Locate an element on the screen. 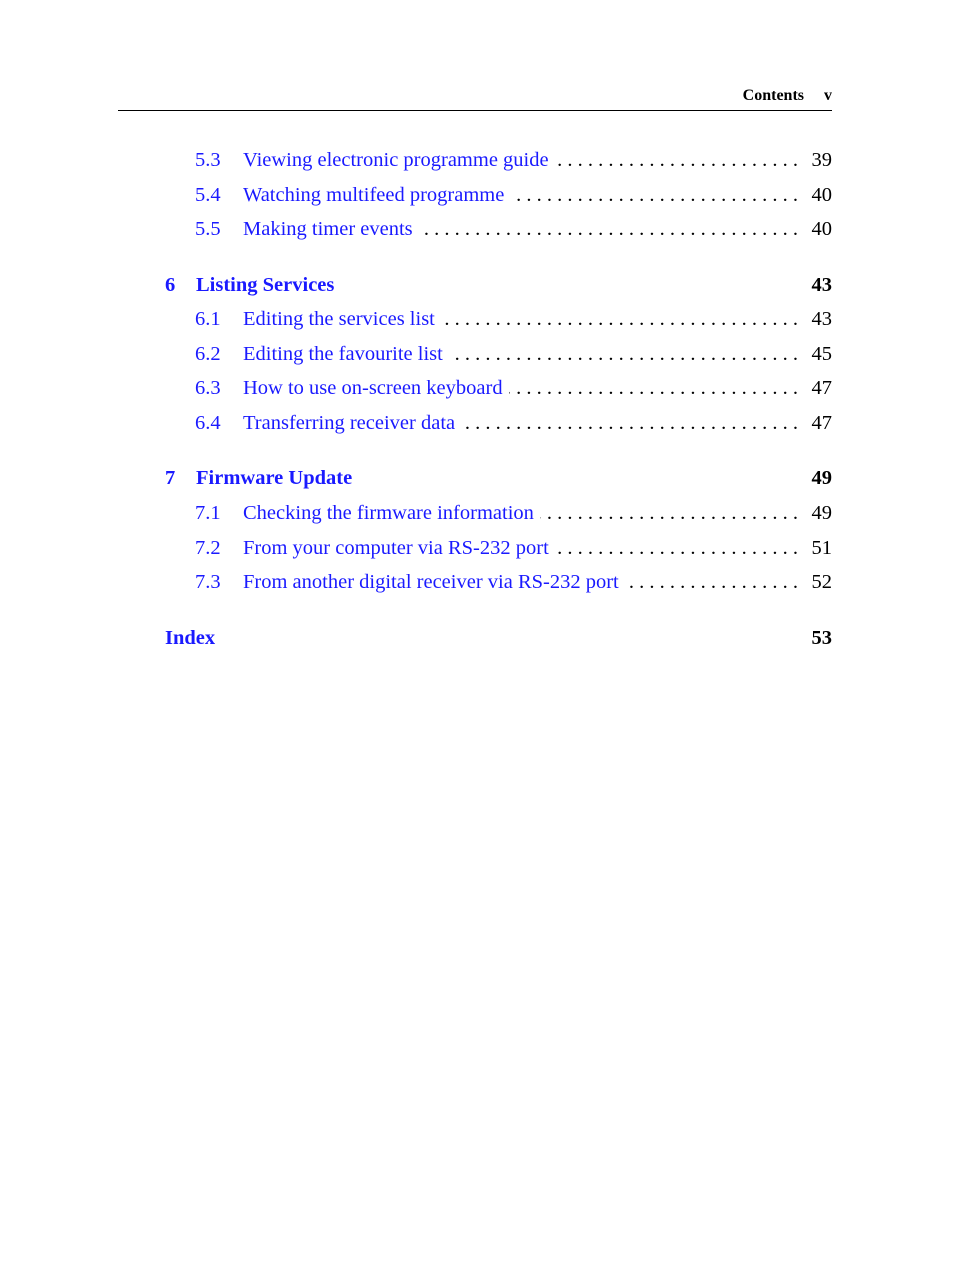 The height and width of the screenshot is (1272, 954). index-link: Index is located at coordinates (190, 638).